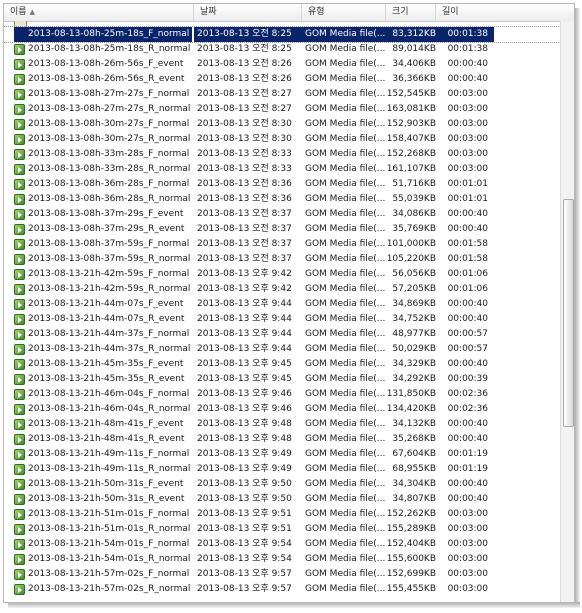  What do you see at coordinates (244, 439) in the screenshot?
I see `file-date: 2013-08-13 오후 9:48` at bounding box center [244, 439].